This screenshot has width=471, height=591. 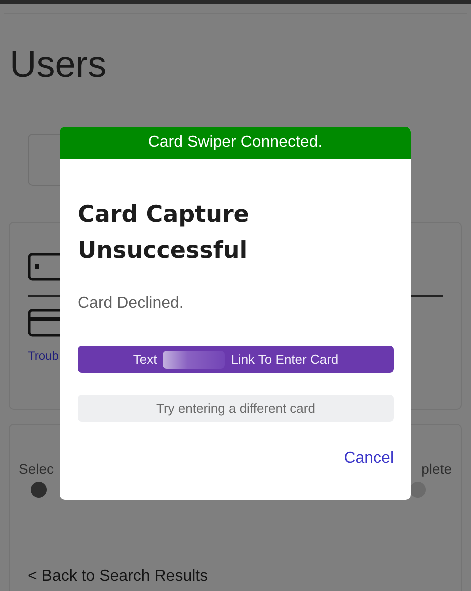 What do you see at coordinates (437, 469) in the screenshot?
I see `step-label: plete` at bounding box center [437, 469].